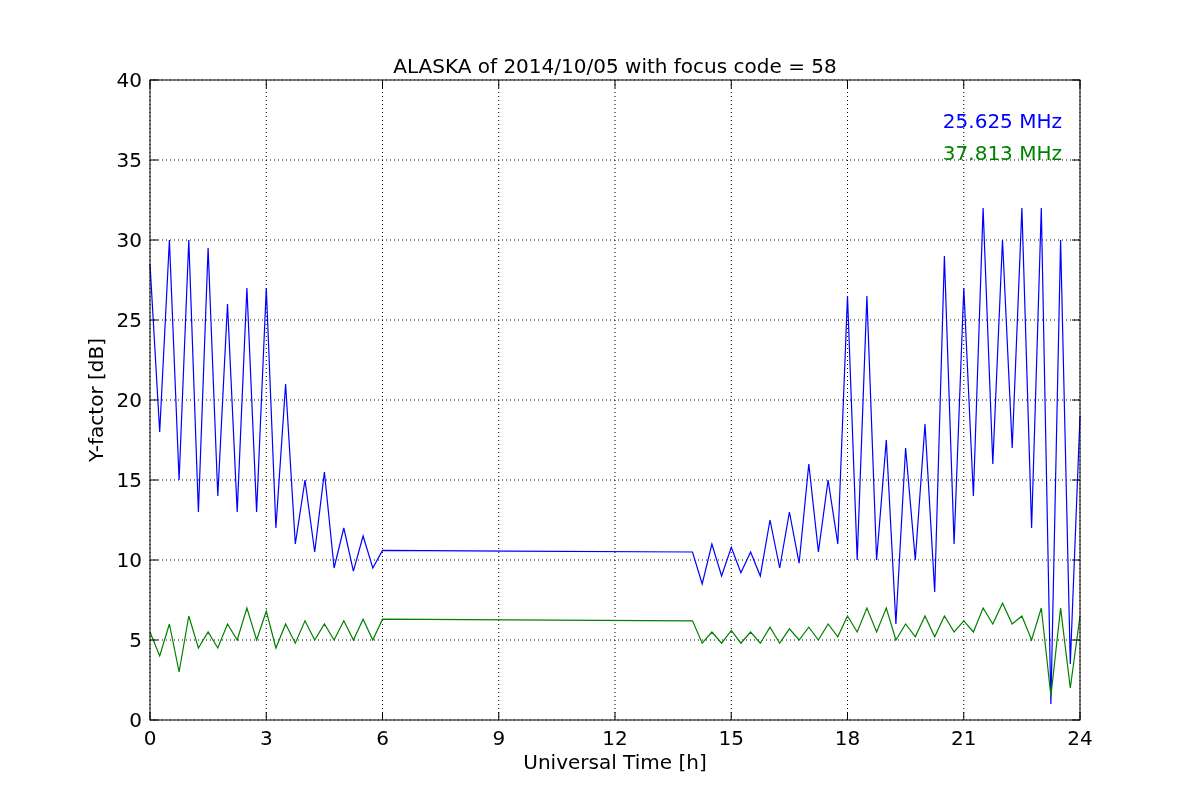  Describe the element at coordinates (266, 738) in the screenshot. I see `x-tick-label: 3` at that location.